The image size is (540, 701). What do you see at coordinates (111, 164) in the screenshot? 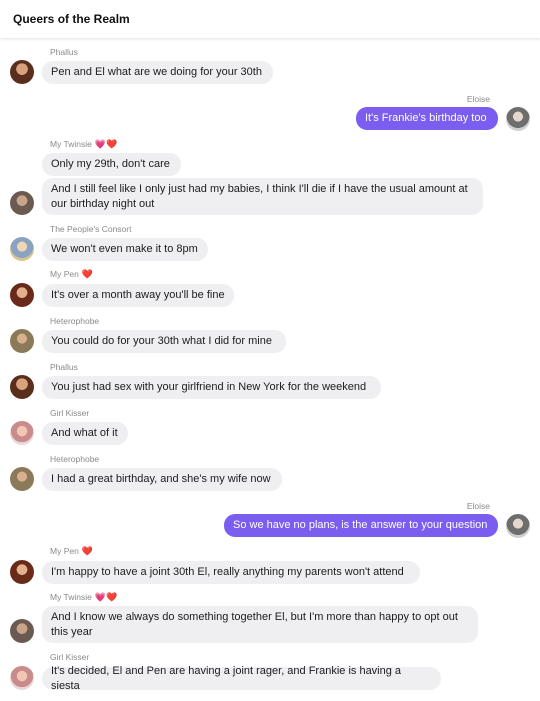
I see `message-bubble: Only my 29th, don't care` at bounding box center [111, 164].